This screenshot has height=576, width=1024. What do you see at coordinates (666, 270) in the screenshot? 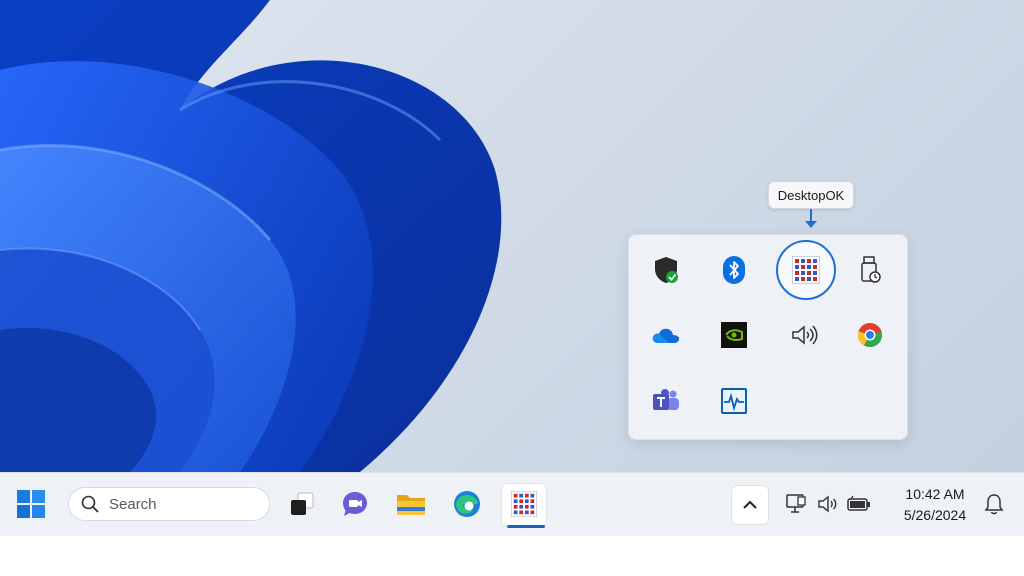
I see `windows-security-icon` at bounding box center [666, 270].